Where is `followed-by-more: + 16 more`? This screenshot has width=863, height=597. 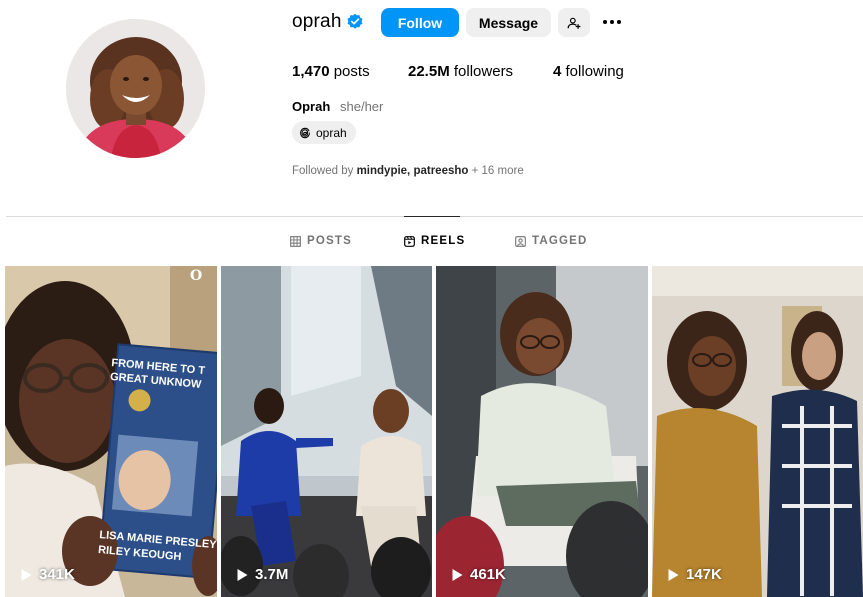
followed-by-more: + 16 more is located at coordinates (497, 171).